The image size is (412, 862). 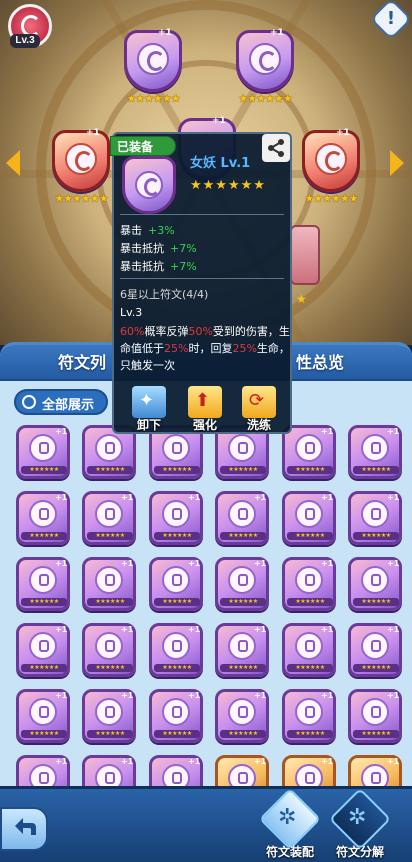 I want to click on reforge-button: ⟳ 洗练, so click(x=259, y=409).